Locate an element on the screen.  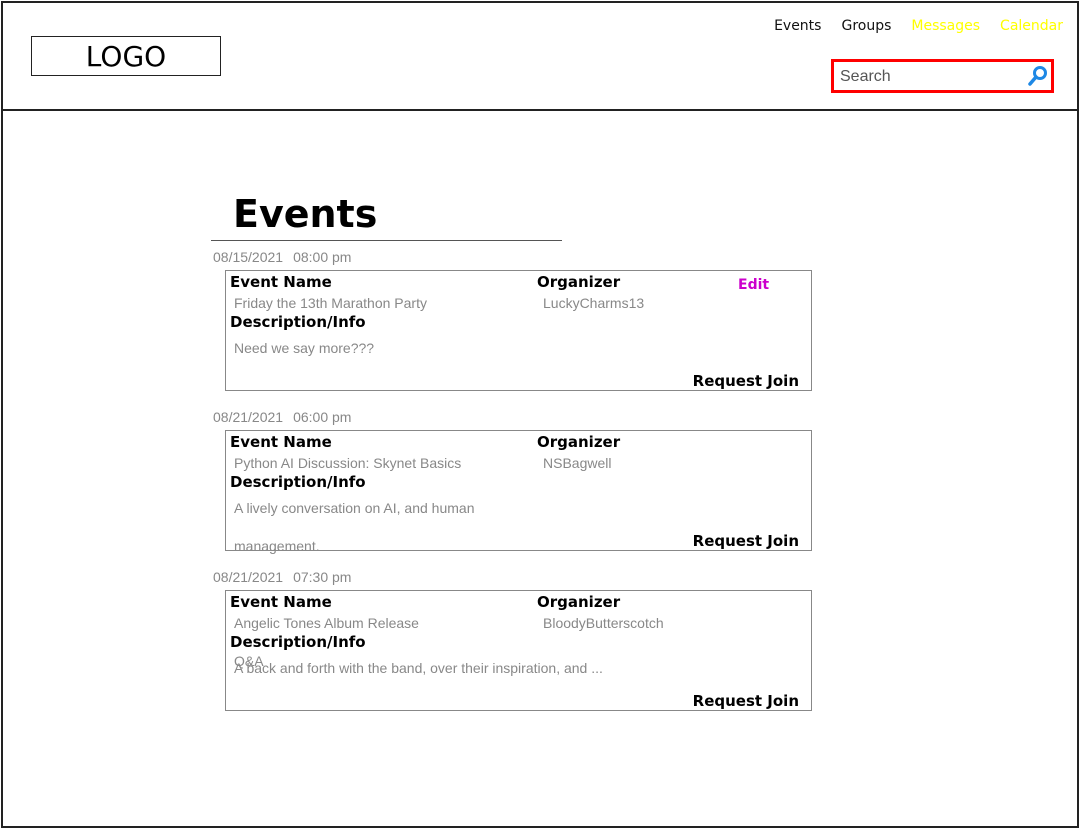
event-time: 06:00 pm is located at coordinates (322, 417).